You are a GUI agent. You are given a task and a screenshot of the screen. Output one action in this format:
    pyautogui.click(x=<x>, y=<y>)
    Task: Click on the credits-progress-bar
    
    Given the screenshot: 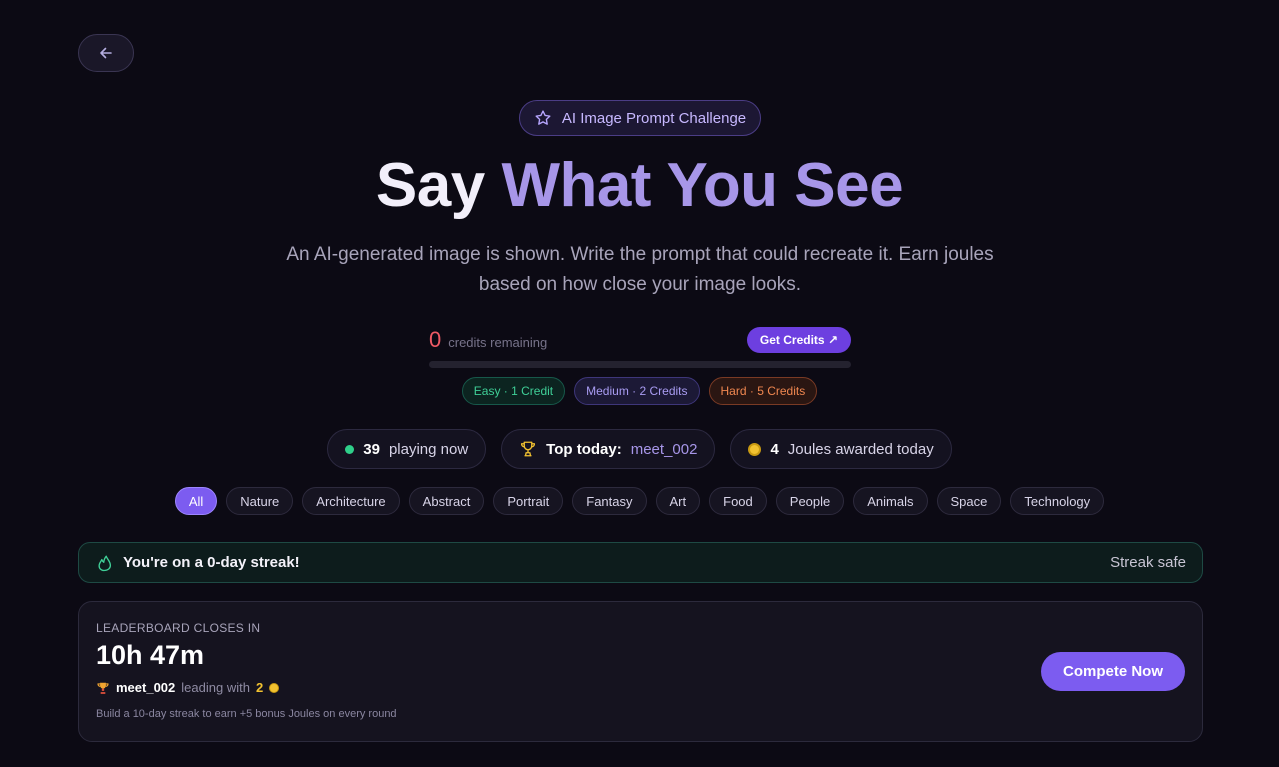 What is the action you would take?
    pyautogui.click(x=640, y=364)
    